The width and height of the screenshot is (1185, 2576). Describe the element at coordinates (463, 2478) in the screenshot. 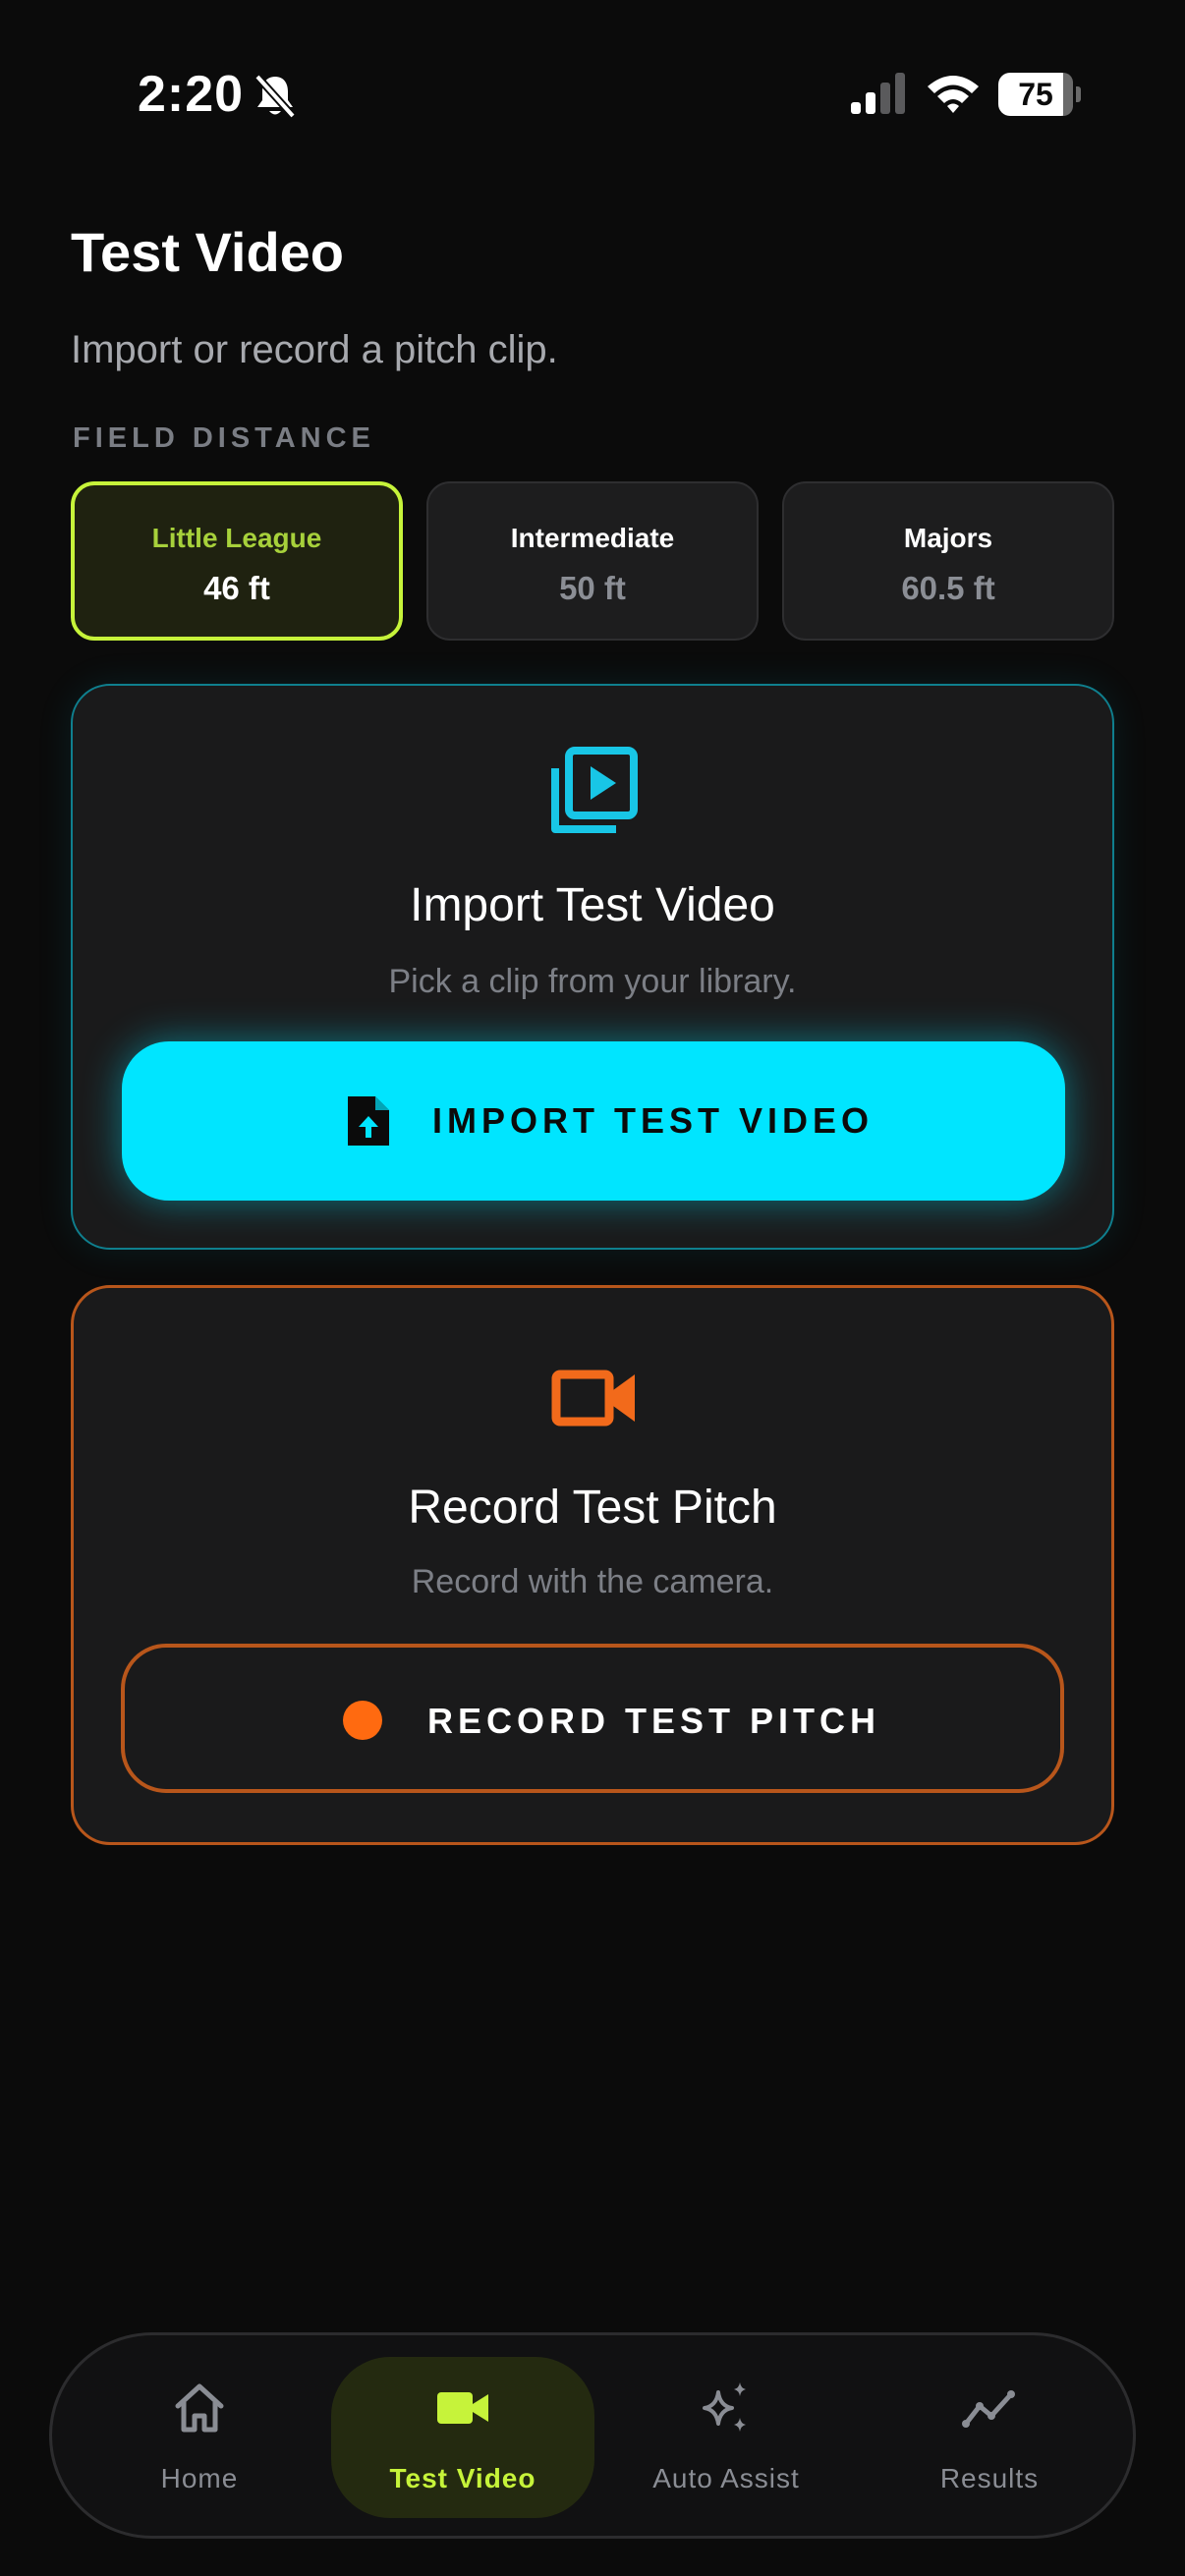

I see `nav-label: Test Video` at that location.